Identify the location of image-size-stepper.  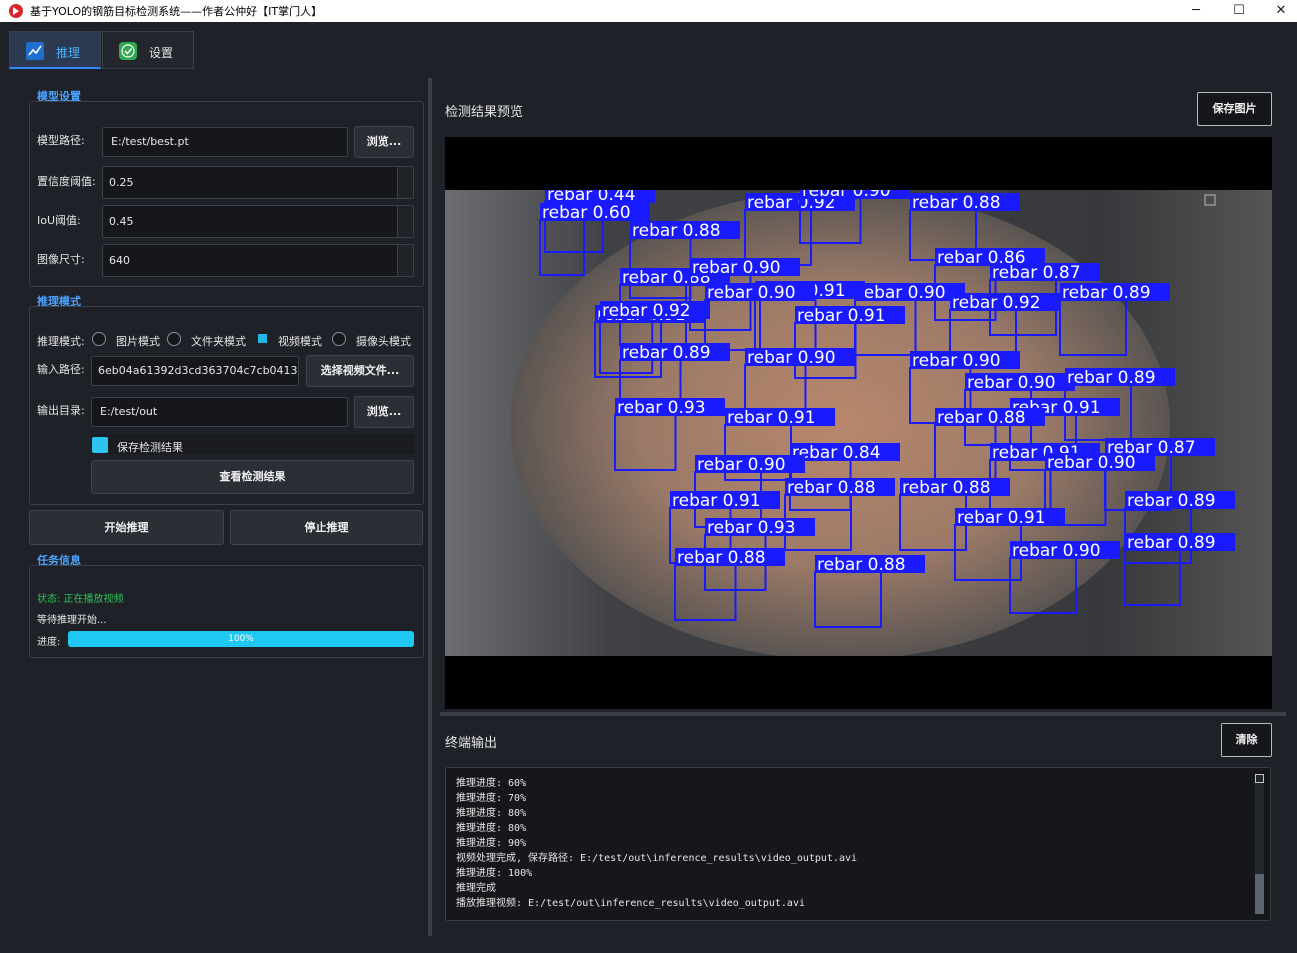
(405, 260).